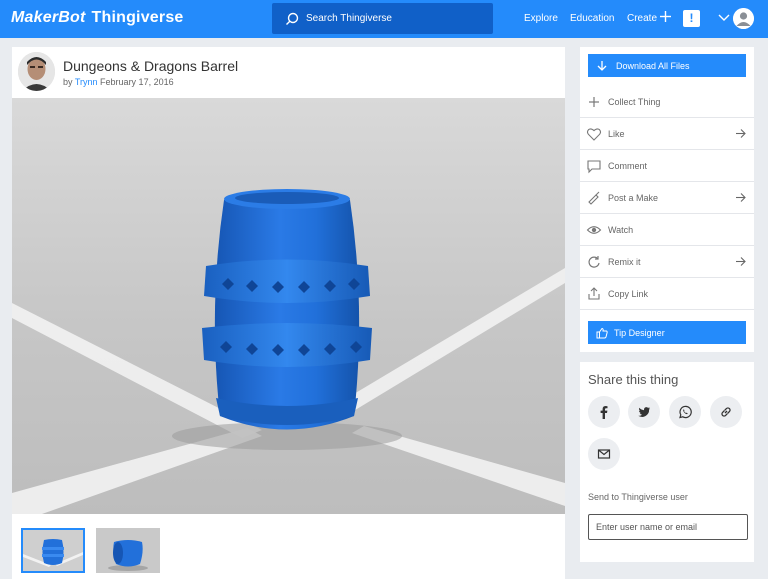  I want to click on watch-button: Watch, so click(667, 230).